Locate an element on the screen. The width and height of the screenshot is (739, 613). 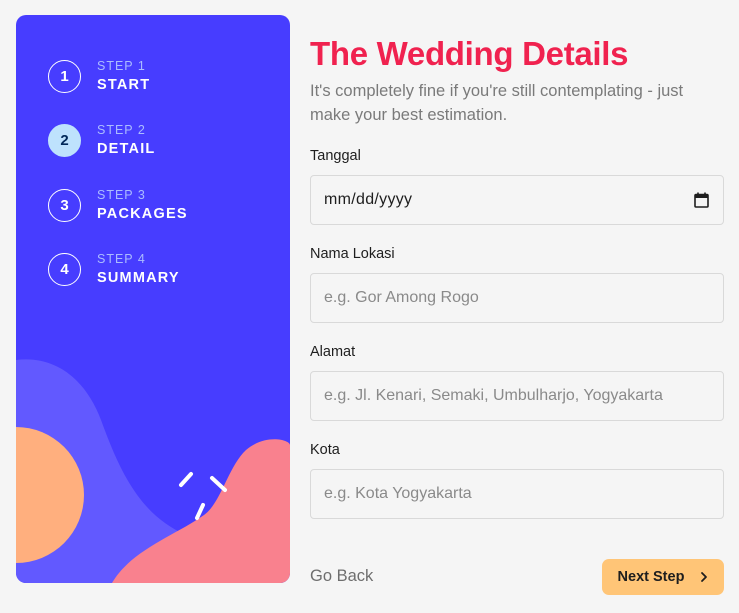
step-title: PACKAGES is located at coordinates (142, 214).